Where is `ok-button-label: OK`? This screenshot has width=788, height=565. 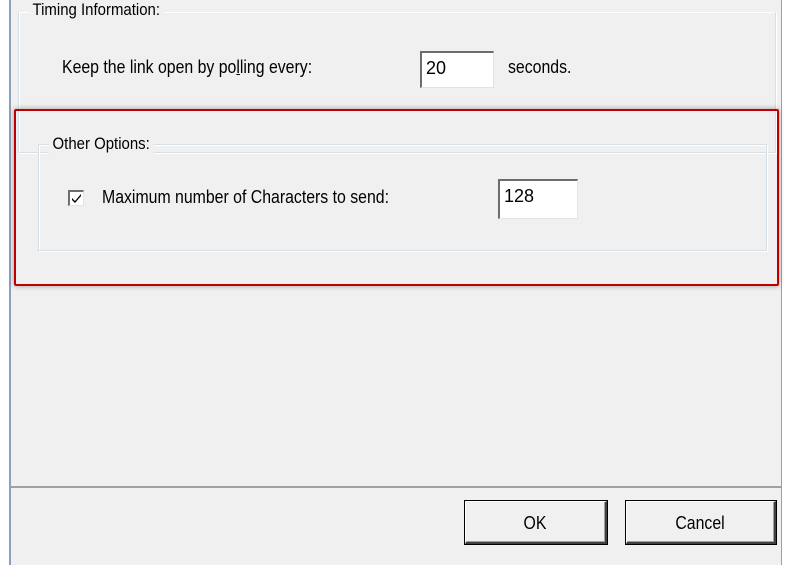
ok-button-label: OK is located at coordinates (535, 523).